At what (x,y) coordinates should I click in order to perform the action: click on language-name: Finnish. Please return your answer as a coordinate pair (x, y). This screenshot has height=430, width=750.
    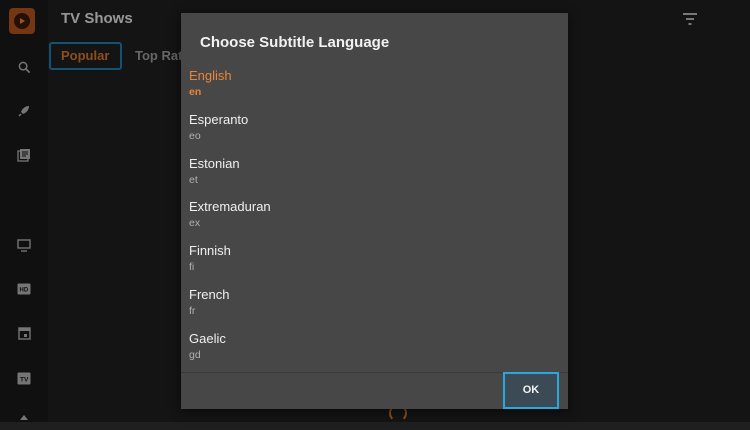
    Looking at the image, I should click on (210, 251).